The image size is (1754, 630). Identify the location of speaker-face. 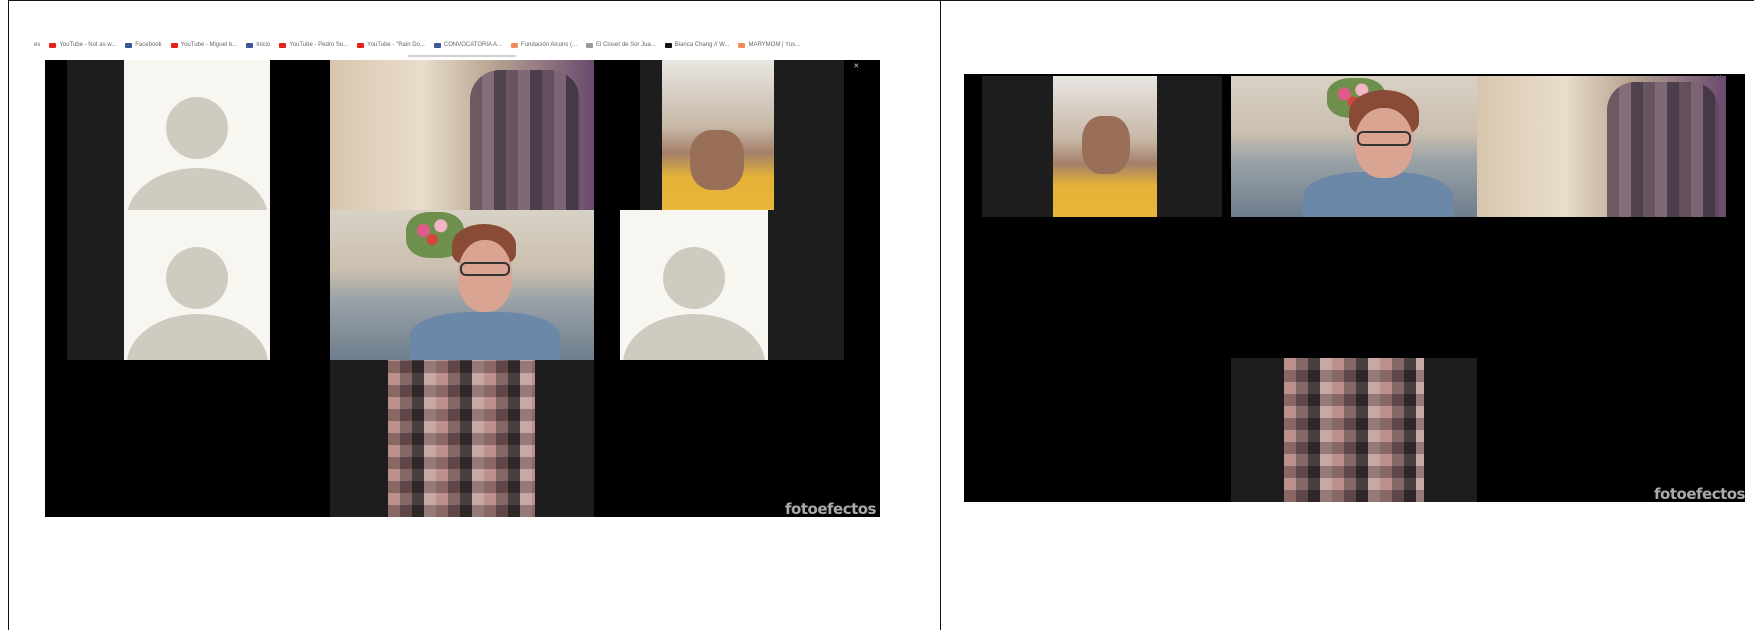
(485, 276).